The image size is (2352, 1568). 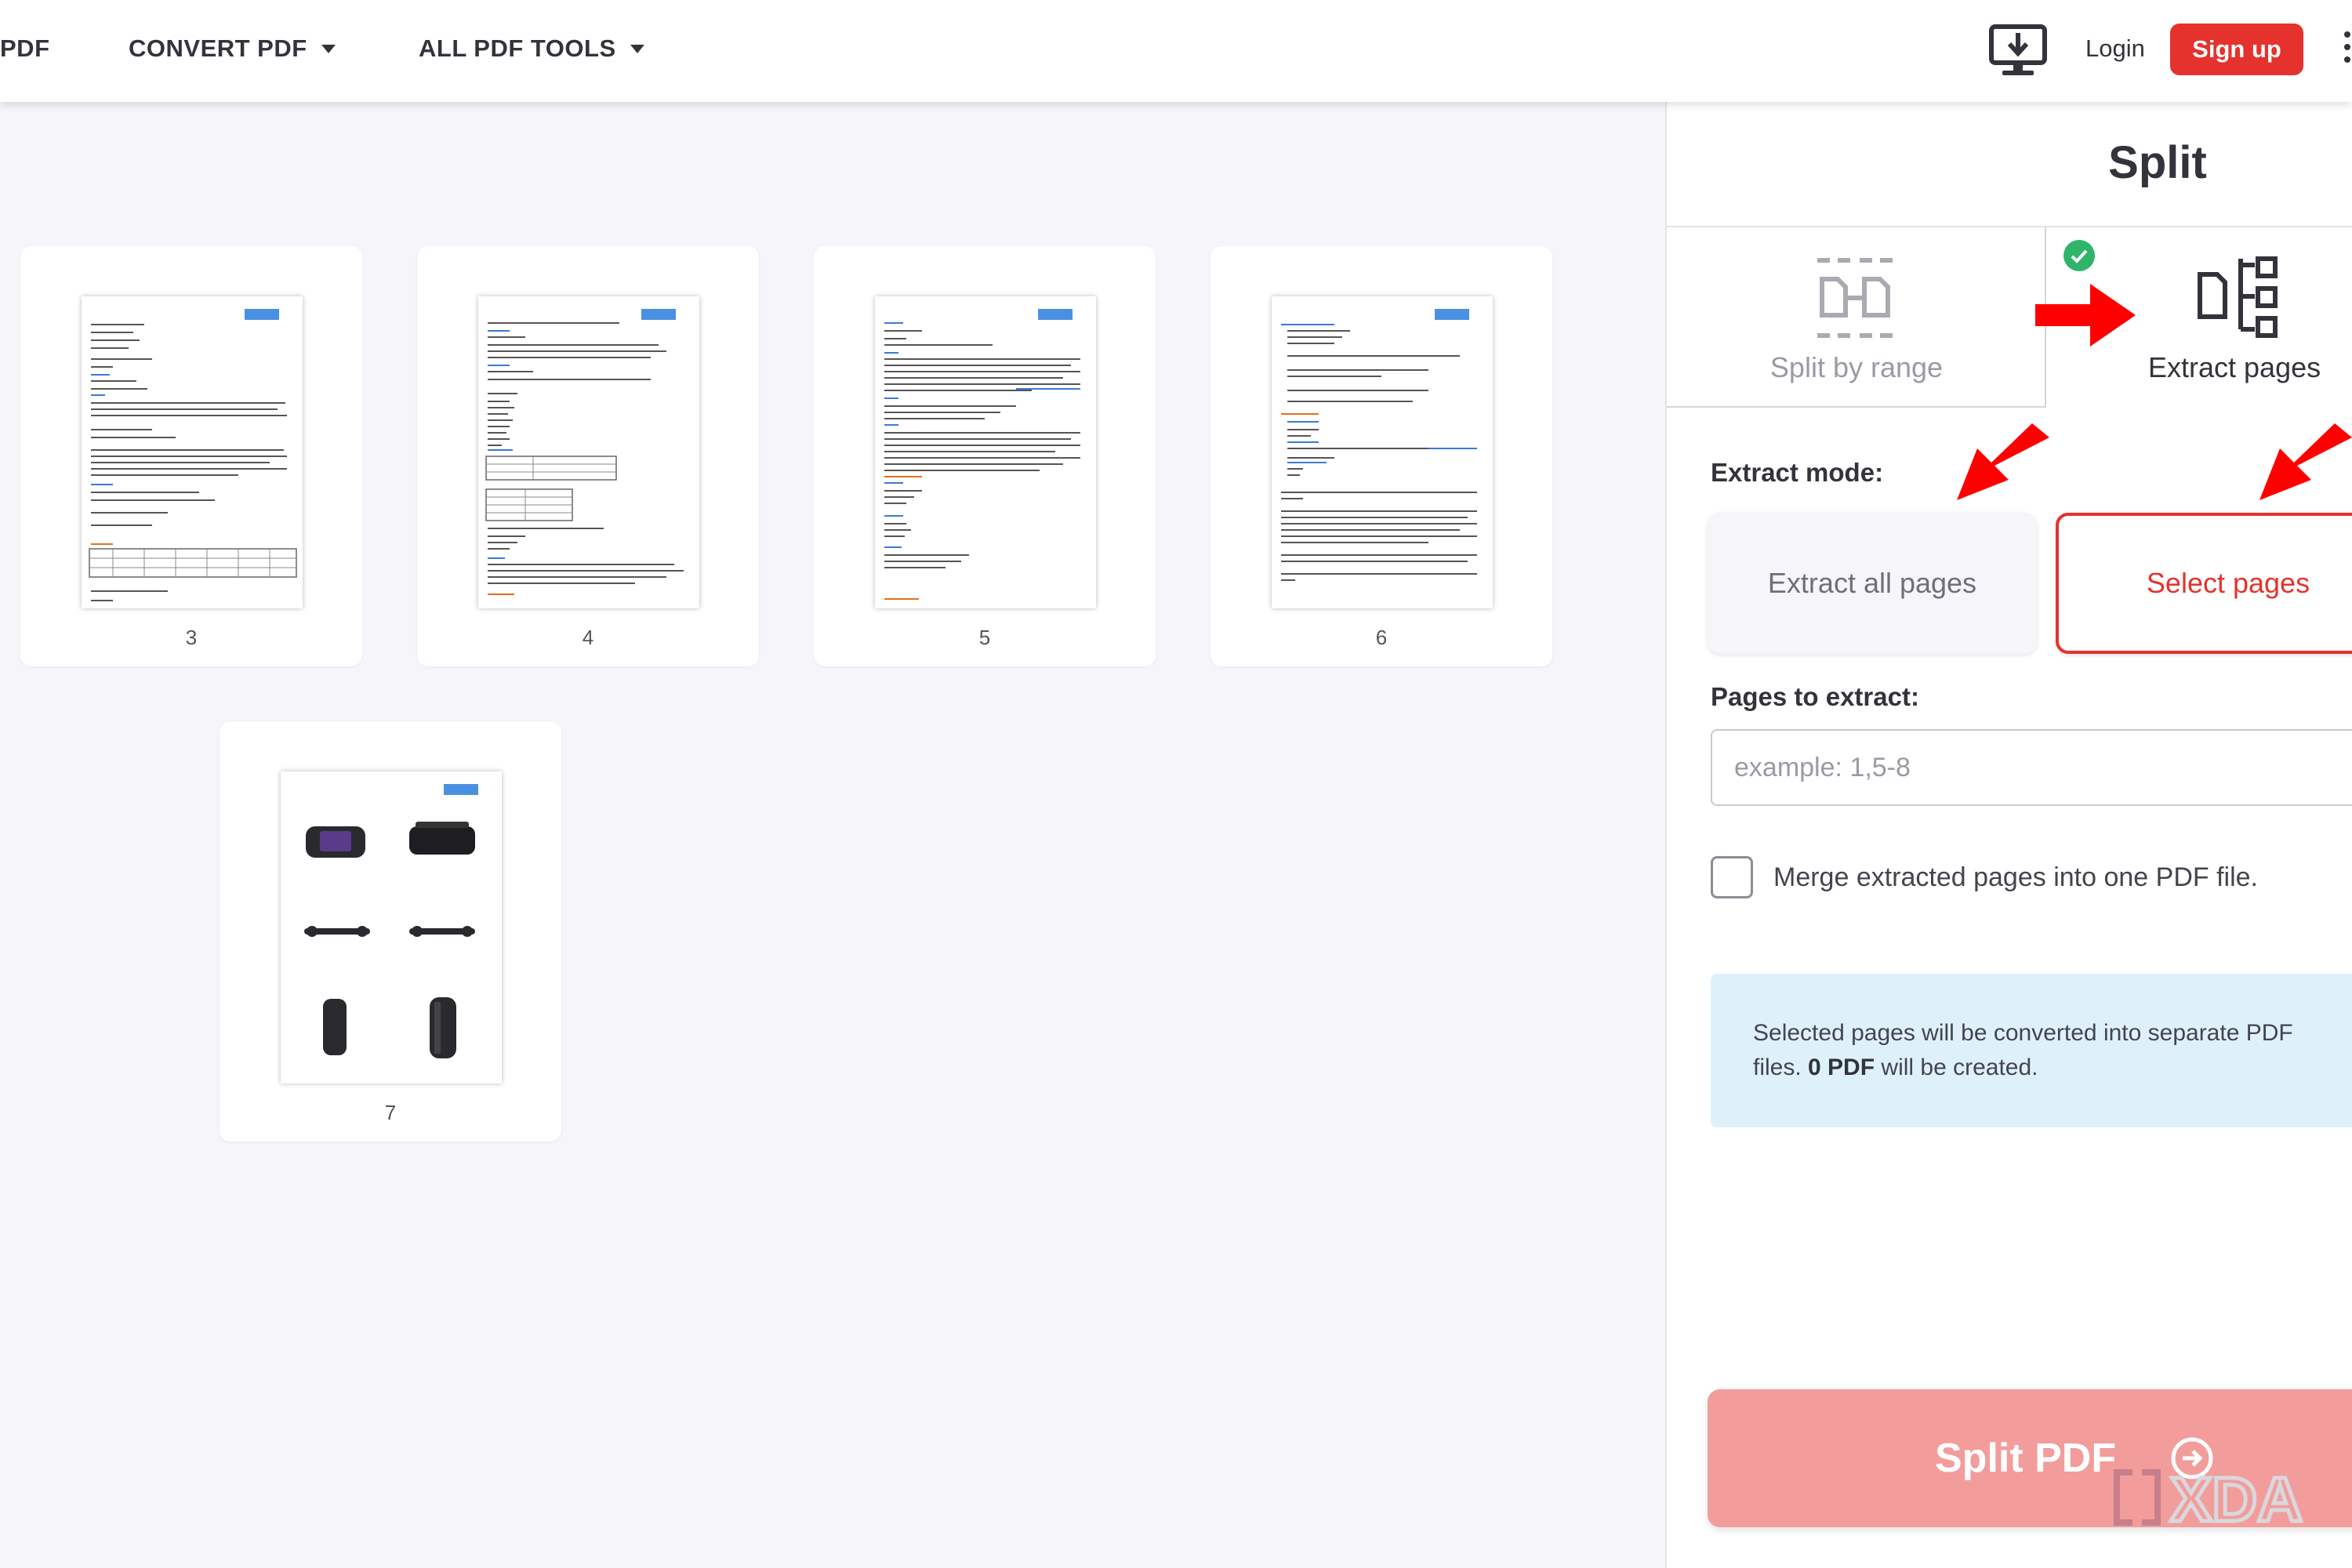 I want to click on select-pages-button: Select pages, so click(x=2204, y=583).